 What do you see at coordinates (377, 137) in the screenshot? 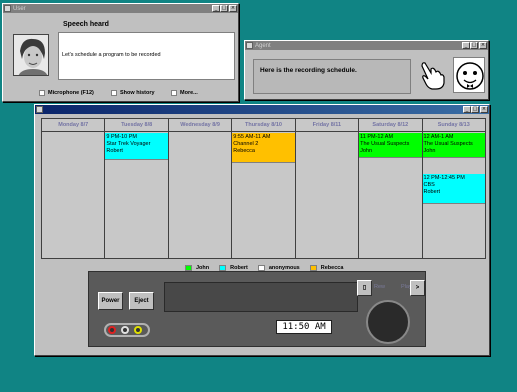
I see `event-time: 11 PM-12 AM` at bounding box center [377, 137].